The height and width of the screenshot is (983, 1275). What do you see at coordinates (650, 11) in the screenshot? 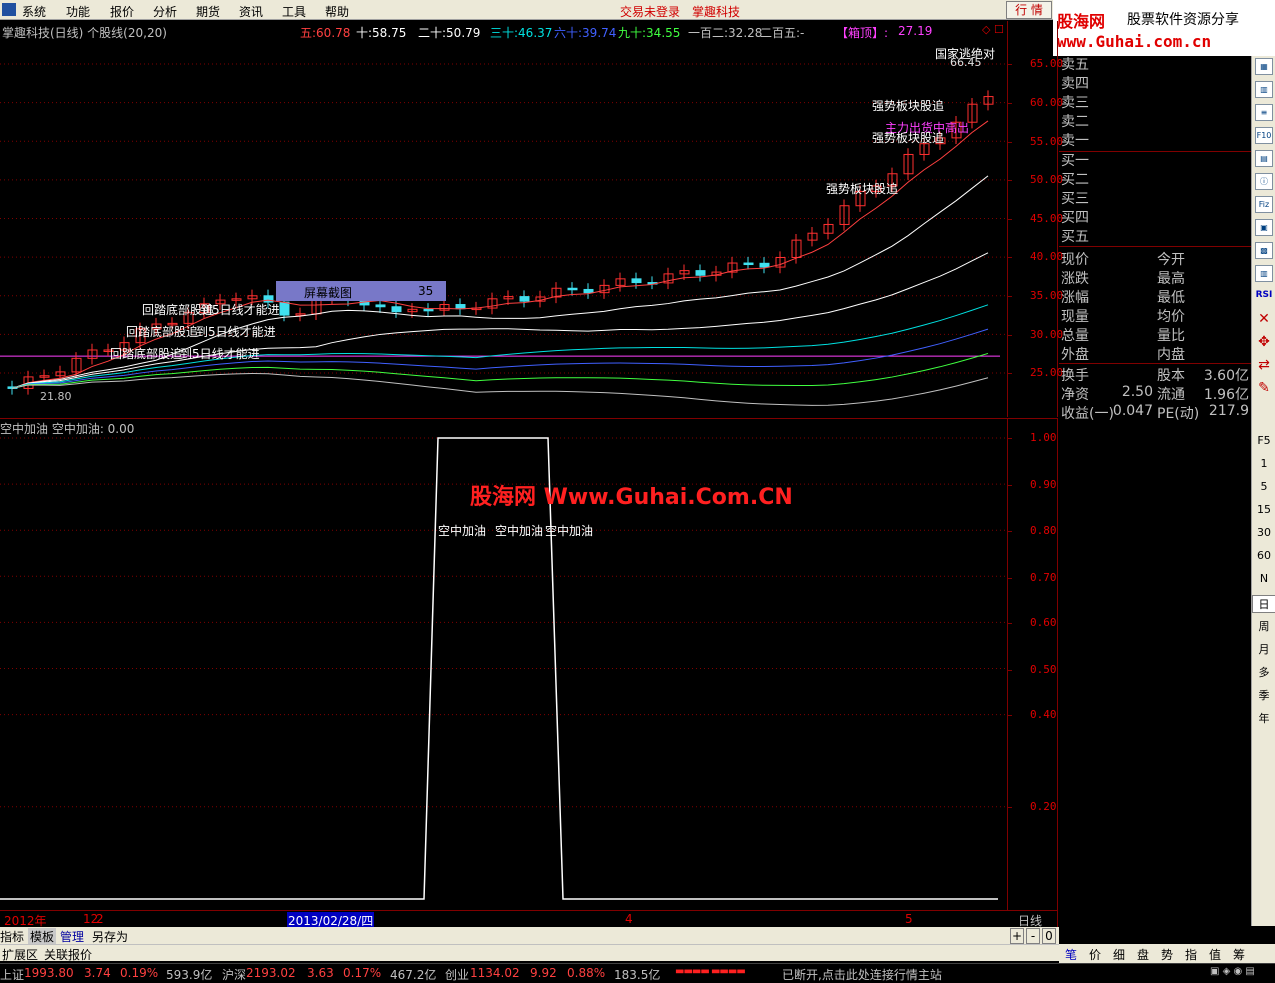
I see `trade-login-status: 交易未登录` at bounding box center [650, 11].